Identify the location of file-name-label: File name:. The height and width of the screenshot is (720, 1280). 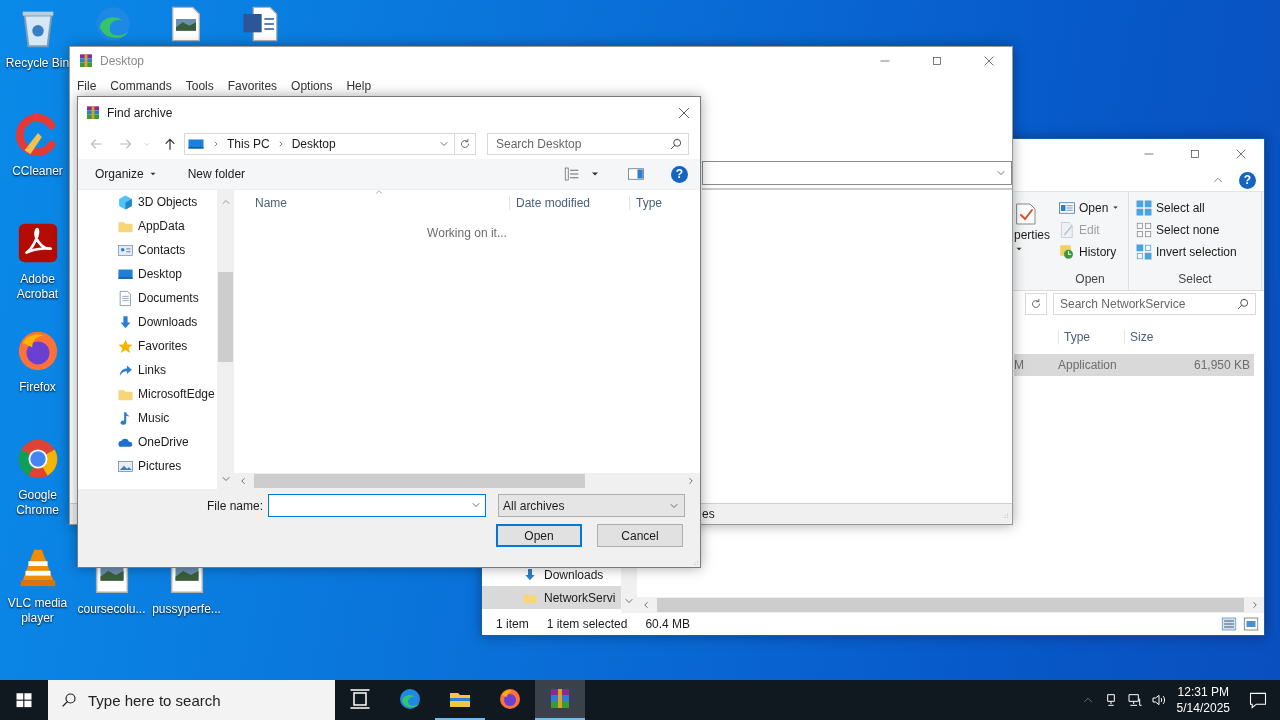
(235, 505).